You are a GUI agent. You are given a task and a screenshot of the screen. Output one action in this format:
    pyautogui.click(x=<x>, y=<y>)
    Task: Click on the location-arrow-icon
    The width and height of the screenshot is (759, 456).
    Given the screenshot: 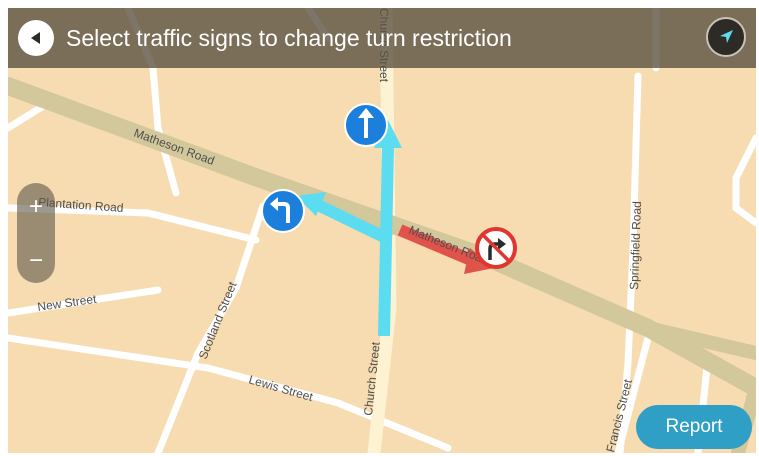 What is the action you would take?
    pyautogui.click(x=726, y=36)
    